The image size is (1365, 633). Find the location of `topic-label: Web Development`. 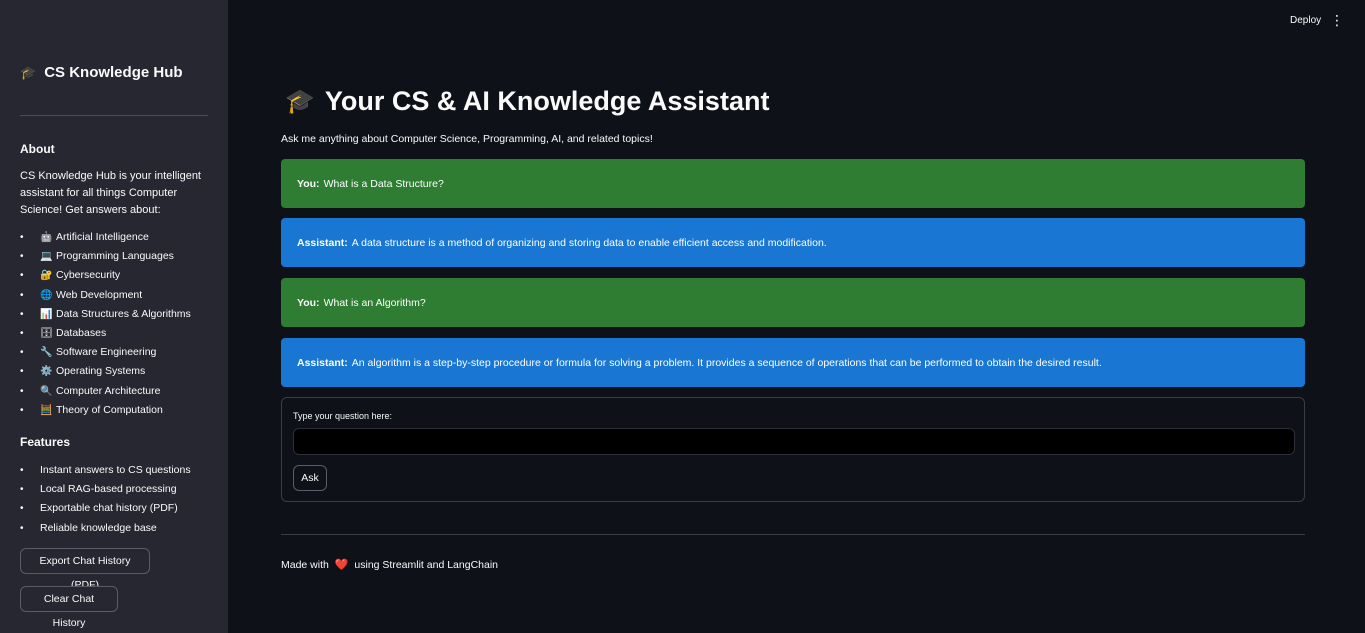

topic-label: Web Development is located at coordinates (99, 294).